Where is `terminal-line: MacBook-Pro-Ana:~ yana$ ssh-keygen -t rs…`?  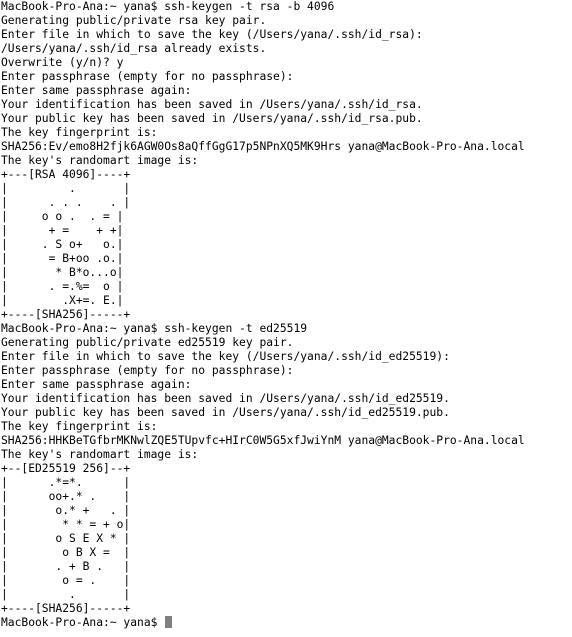 terminal-line: MacBook-Pro-Ana:~ yana$ ssh-keygen -t rs… is located at coordinates (168, 6).